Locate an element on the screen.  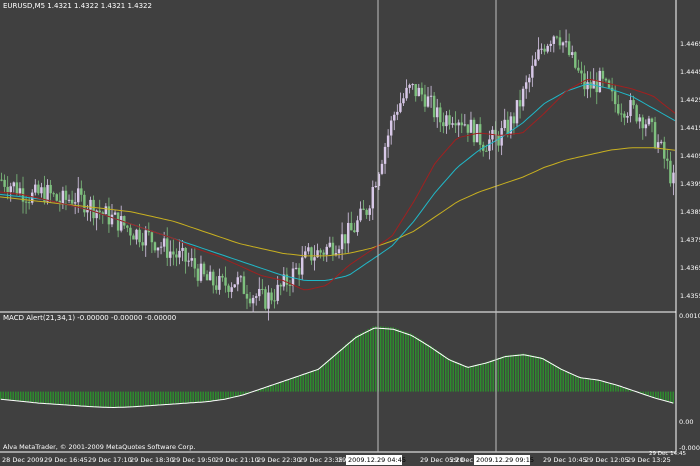
time-tick: 29 Dec 21:10 is located at coordinates (237, 460).